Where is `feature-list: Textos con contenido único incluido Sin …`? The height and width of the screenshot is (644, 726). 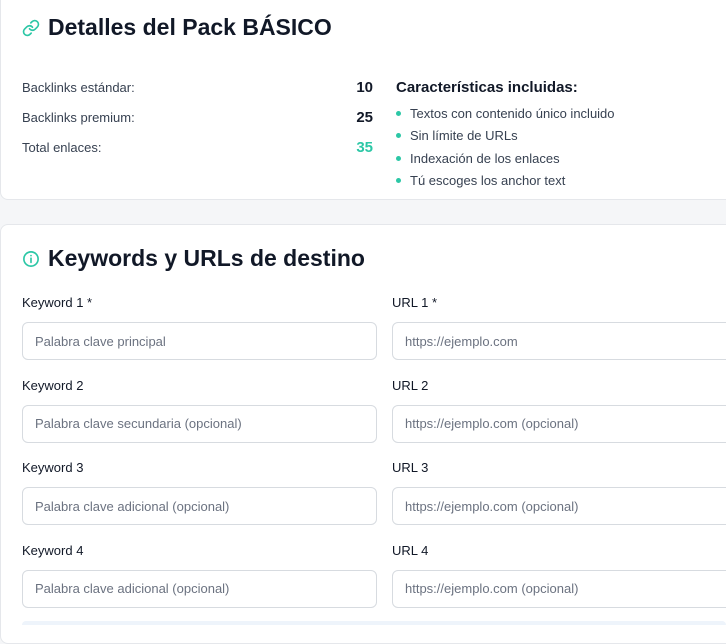
feature-list: Textos con contenido único incluido Sin … is located at coordinates (556, 147).